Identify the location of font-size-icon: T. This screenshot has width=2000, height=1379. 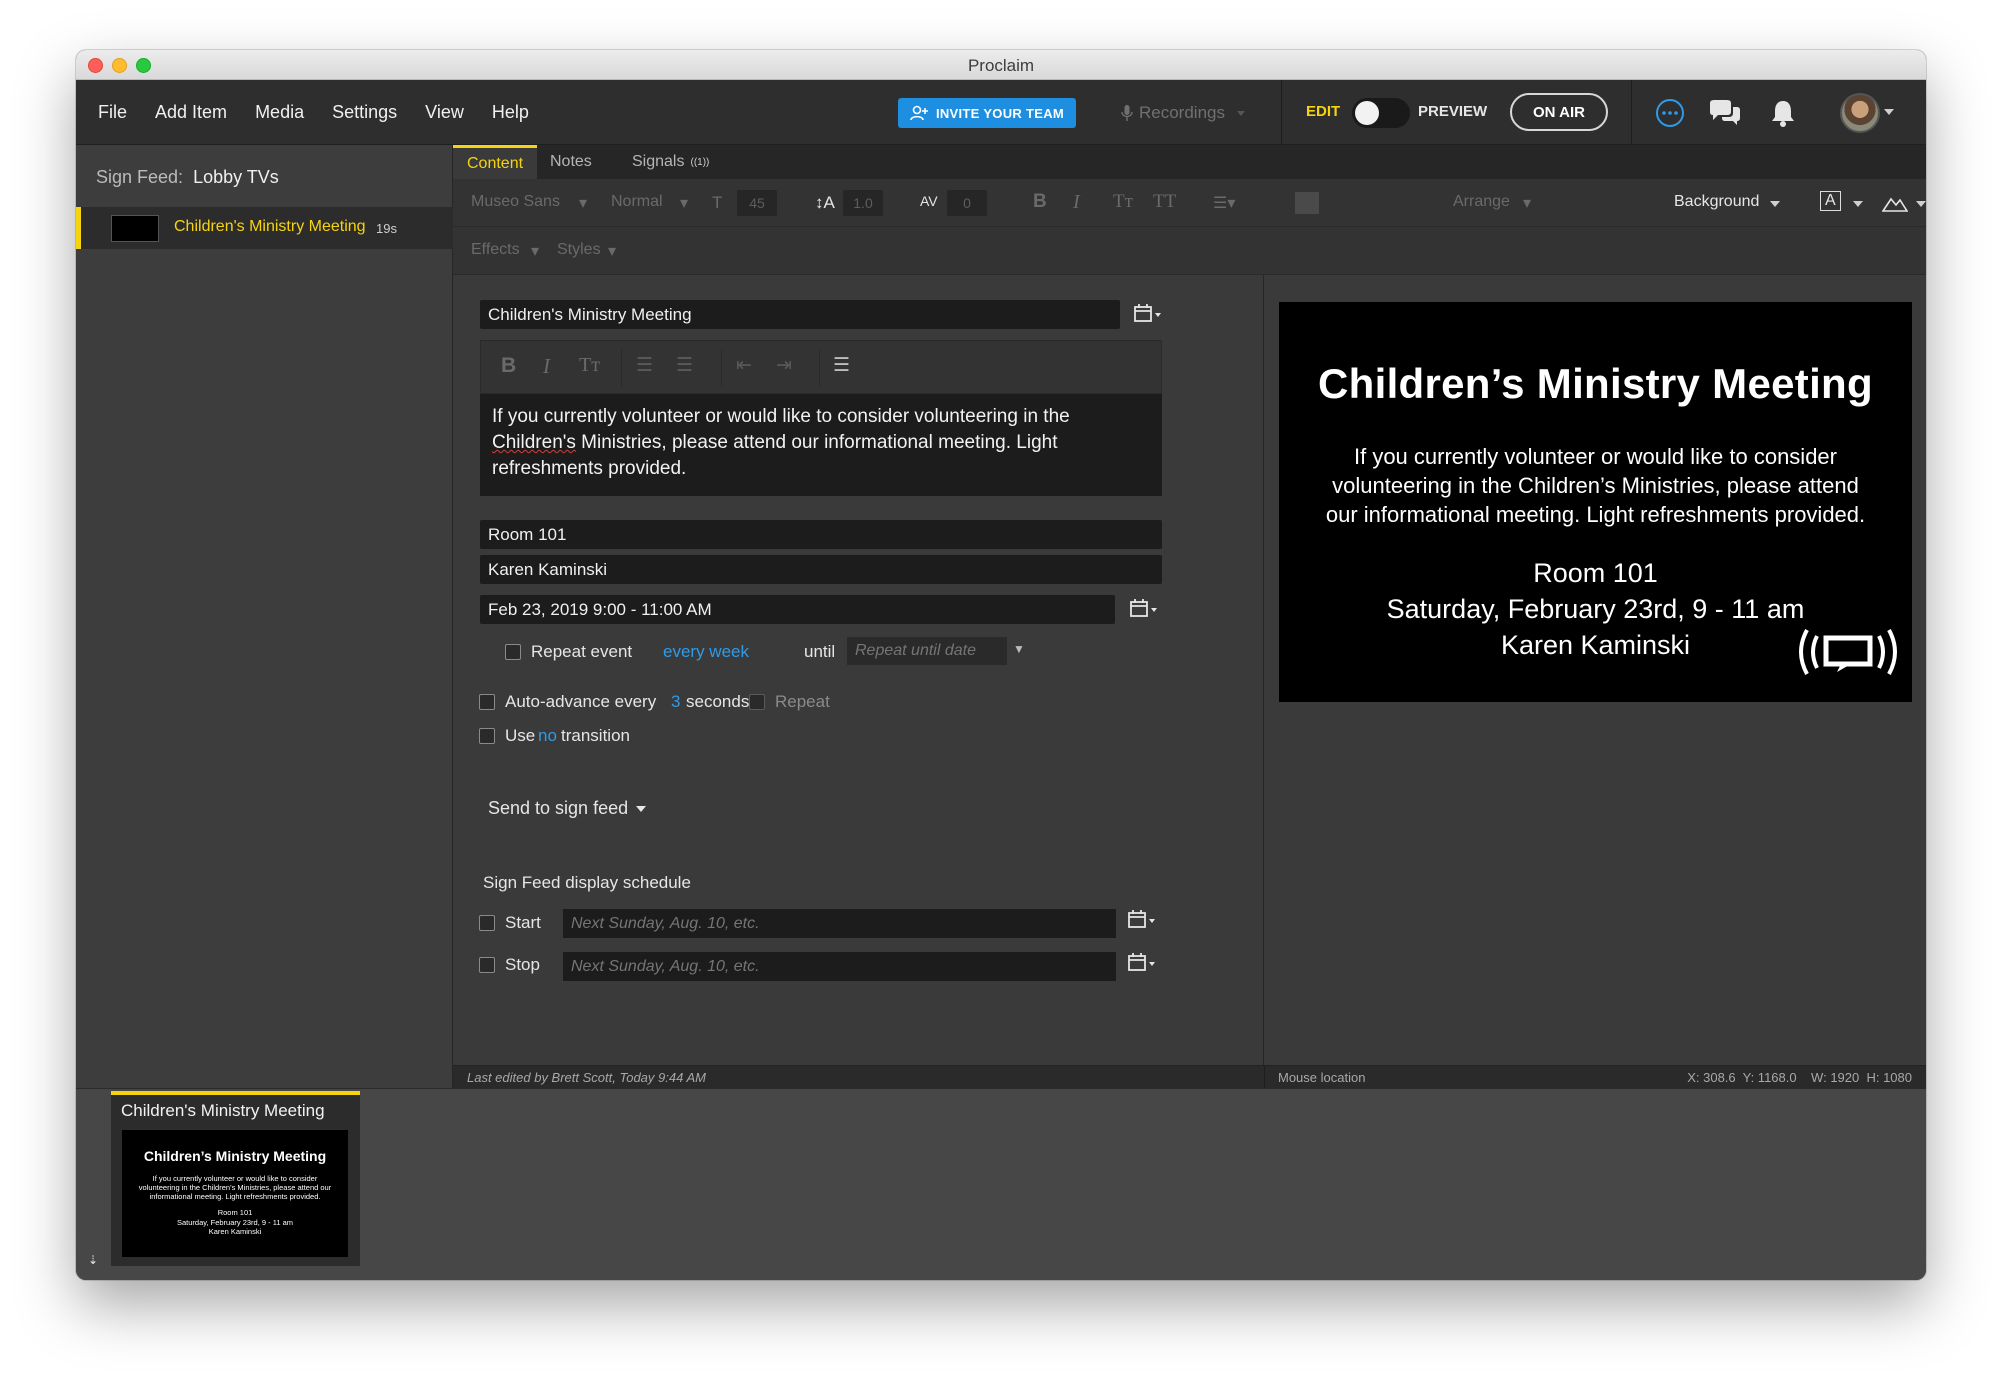
(717, 202).